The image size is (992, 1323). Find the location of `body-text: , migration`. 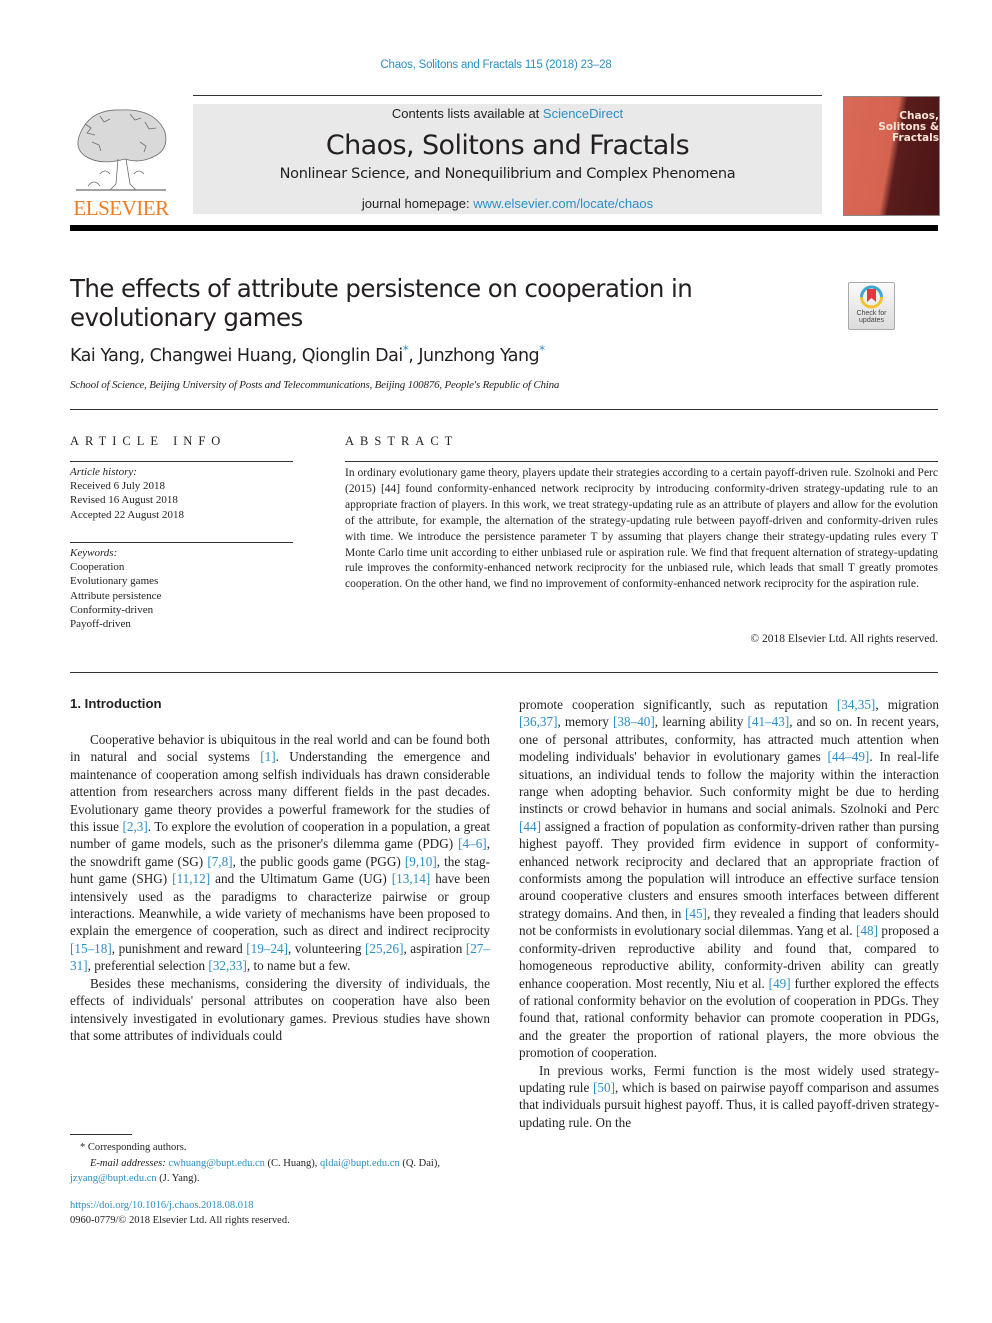

body-text: , migration is located at coordinates (907, 704).